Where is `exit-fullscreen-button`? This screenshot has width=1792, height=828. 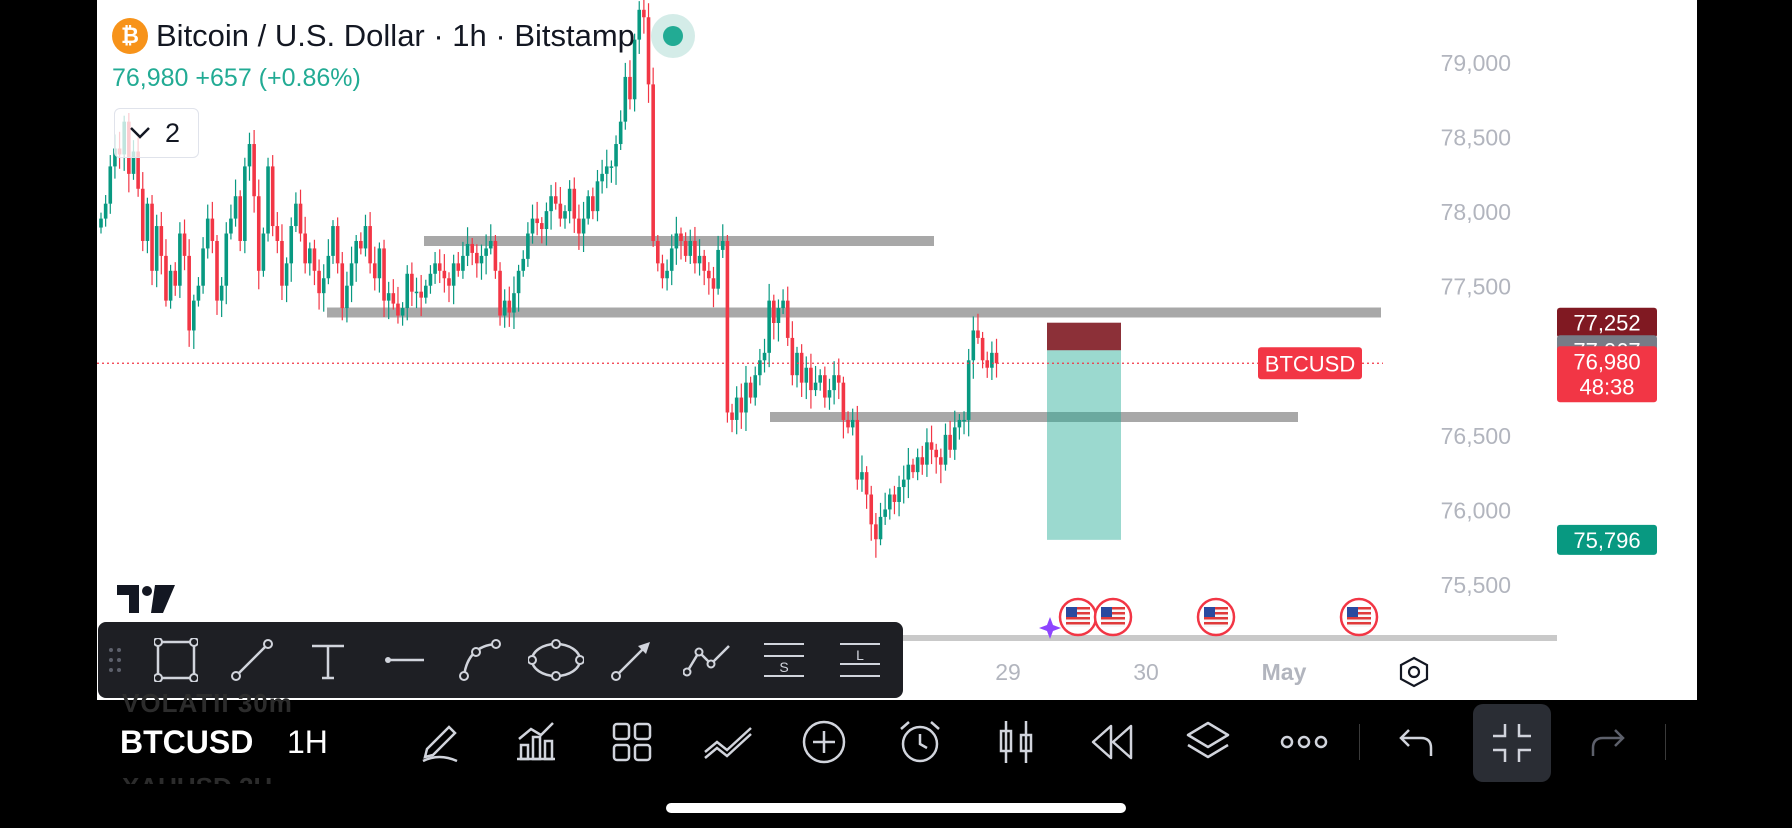 exit-fullscreen-button is located at coordinates (1512, 743).